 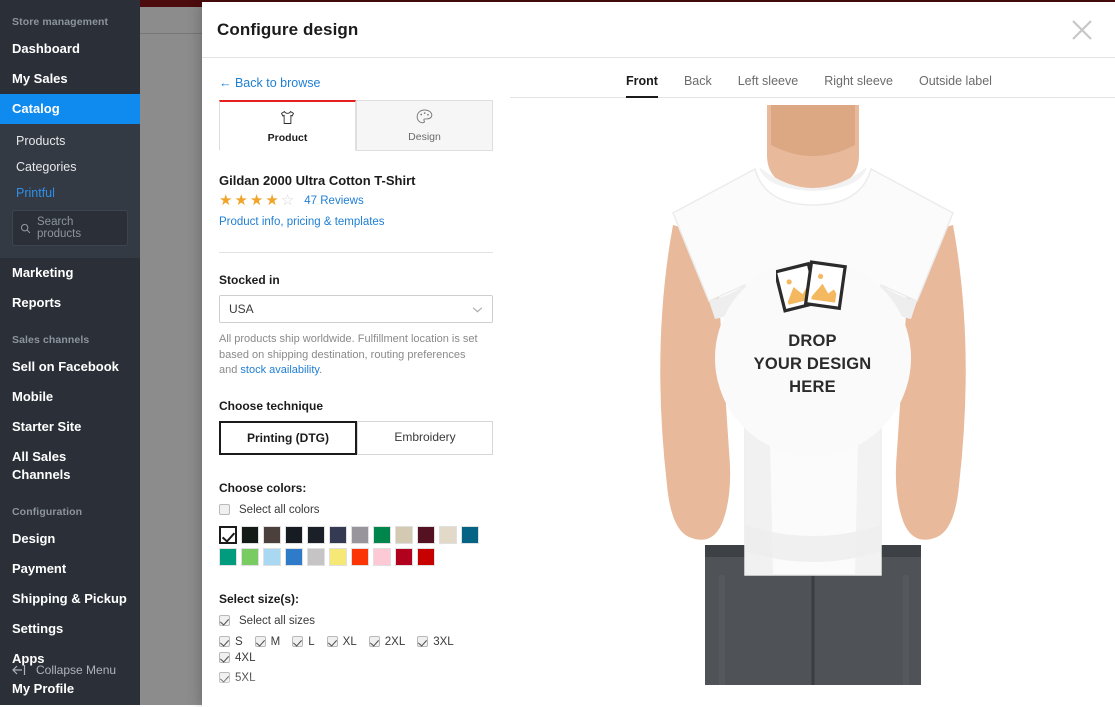 What do you see at coordinates (70, 397) in the screenshot?
I see `sidebar-item-mobile: Mobile` at bounding box center [70, 397].